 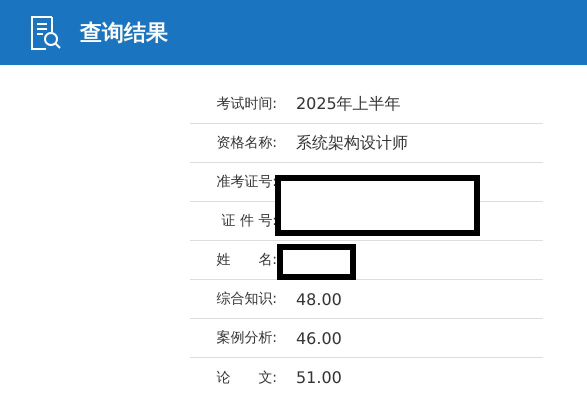 I want to click on page-title: 查询结果, so click(x=124, y=34).